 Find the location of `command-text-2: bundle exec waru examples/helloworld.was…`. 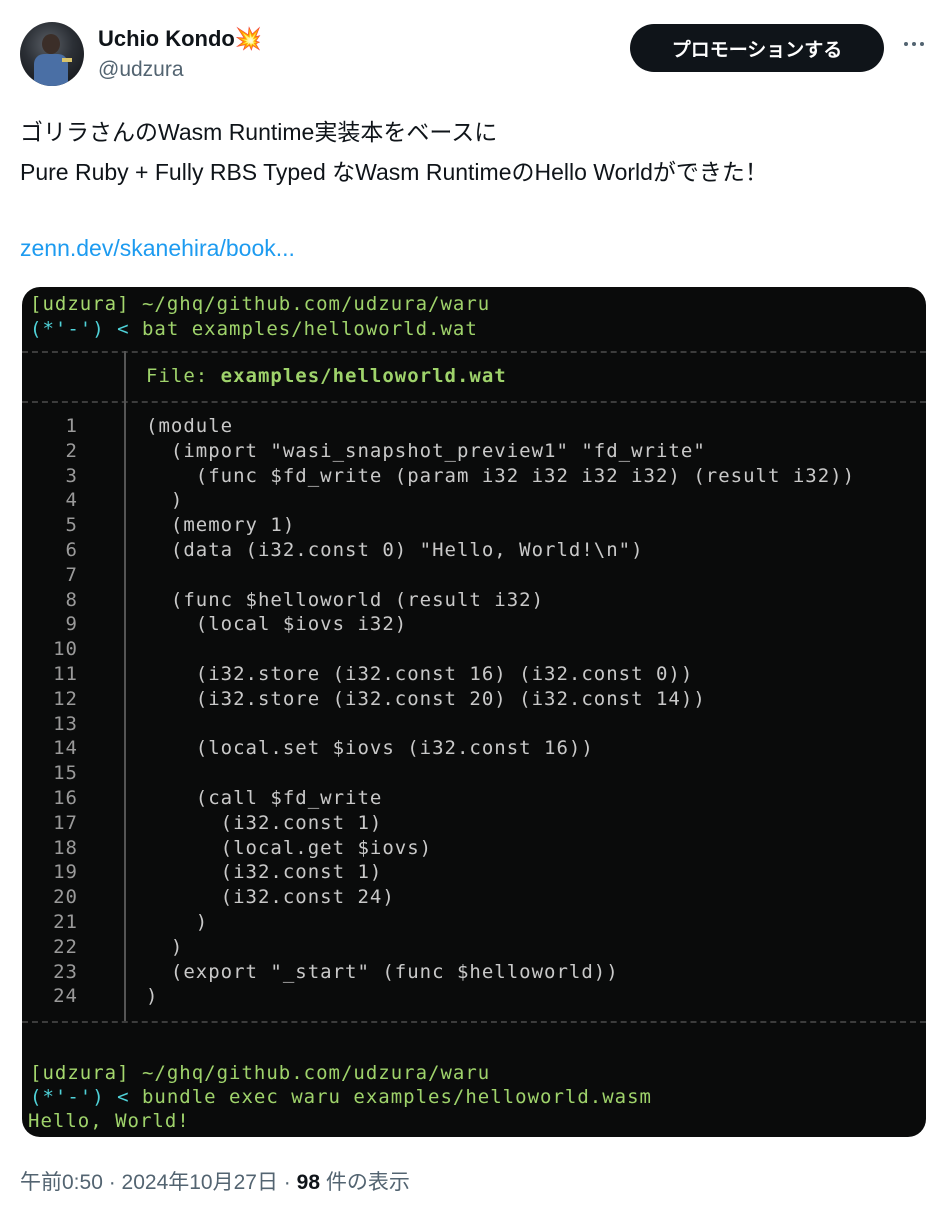

command-text-2: bundle exec waru examples/helloworld.was… is located at coordinates (390, 1097).